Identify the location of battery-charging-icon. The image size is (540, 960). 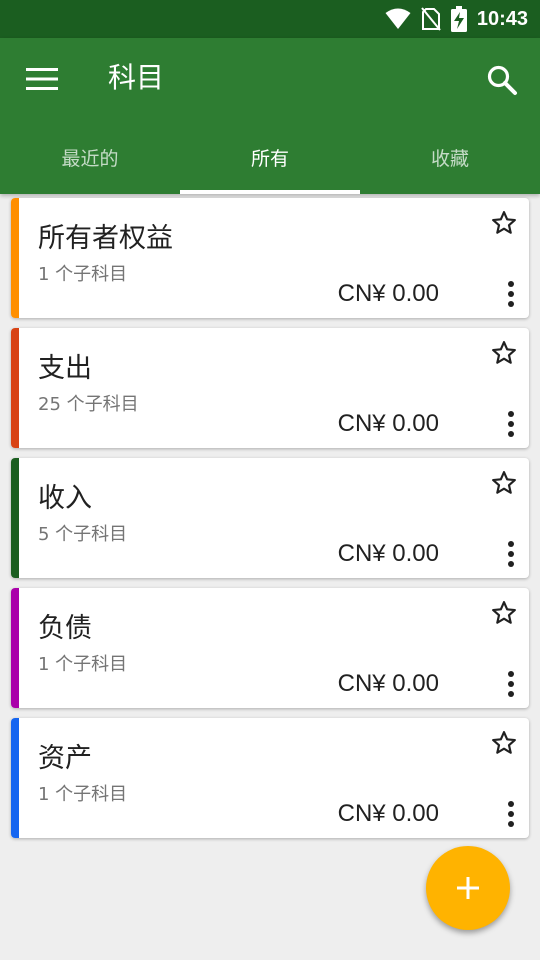
(458, 19).